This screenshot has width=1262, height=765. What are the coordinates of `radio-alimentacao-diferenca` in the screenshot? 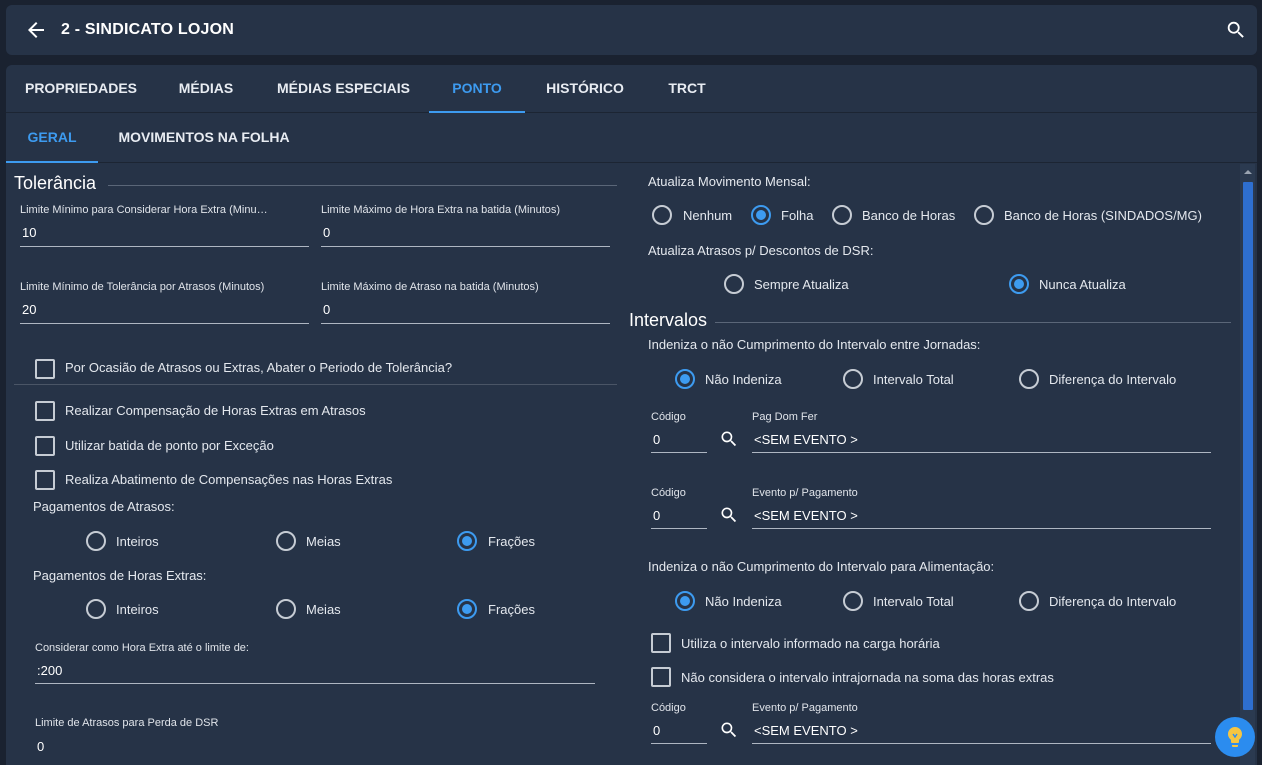 It's located at (1029, 601).